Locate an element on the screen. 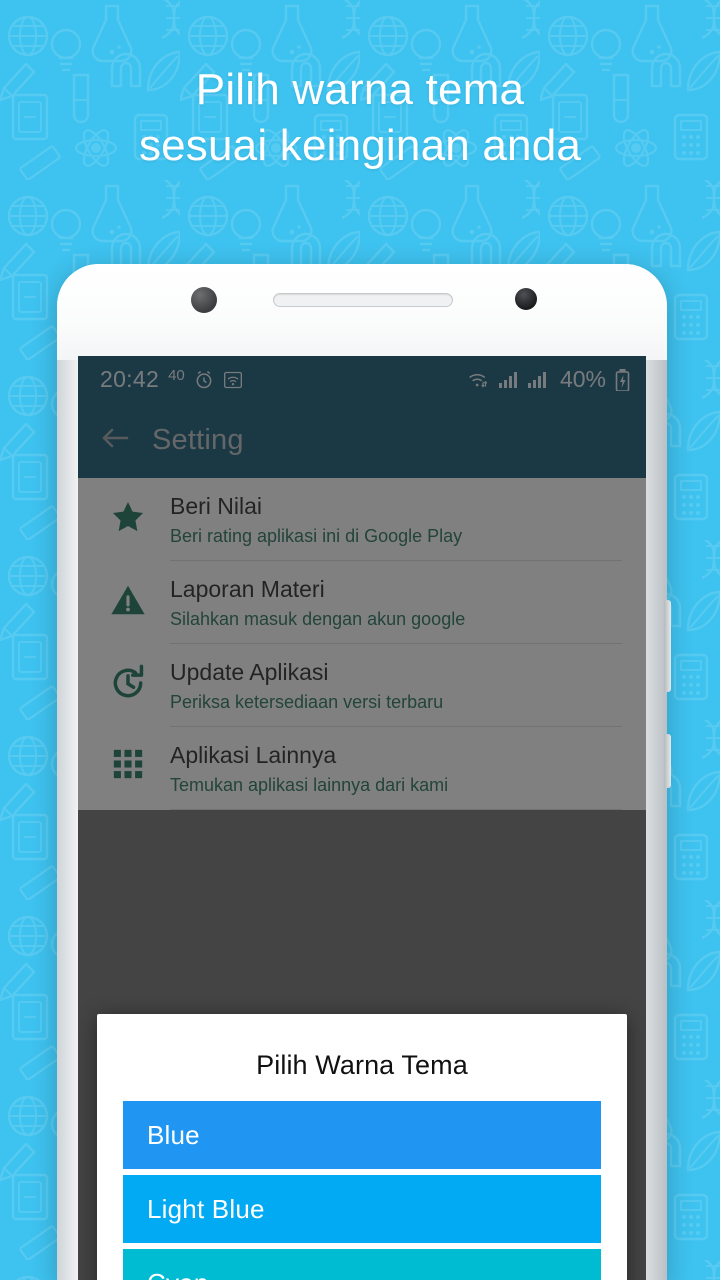 The height and width of the screenshot is (1280, 720). front-camera-icon is located at coordinates (526, 299).